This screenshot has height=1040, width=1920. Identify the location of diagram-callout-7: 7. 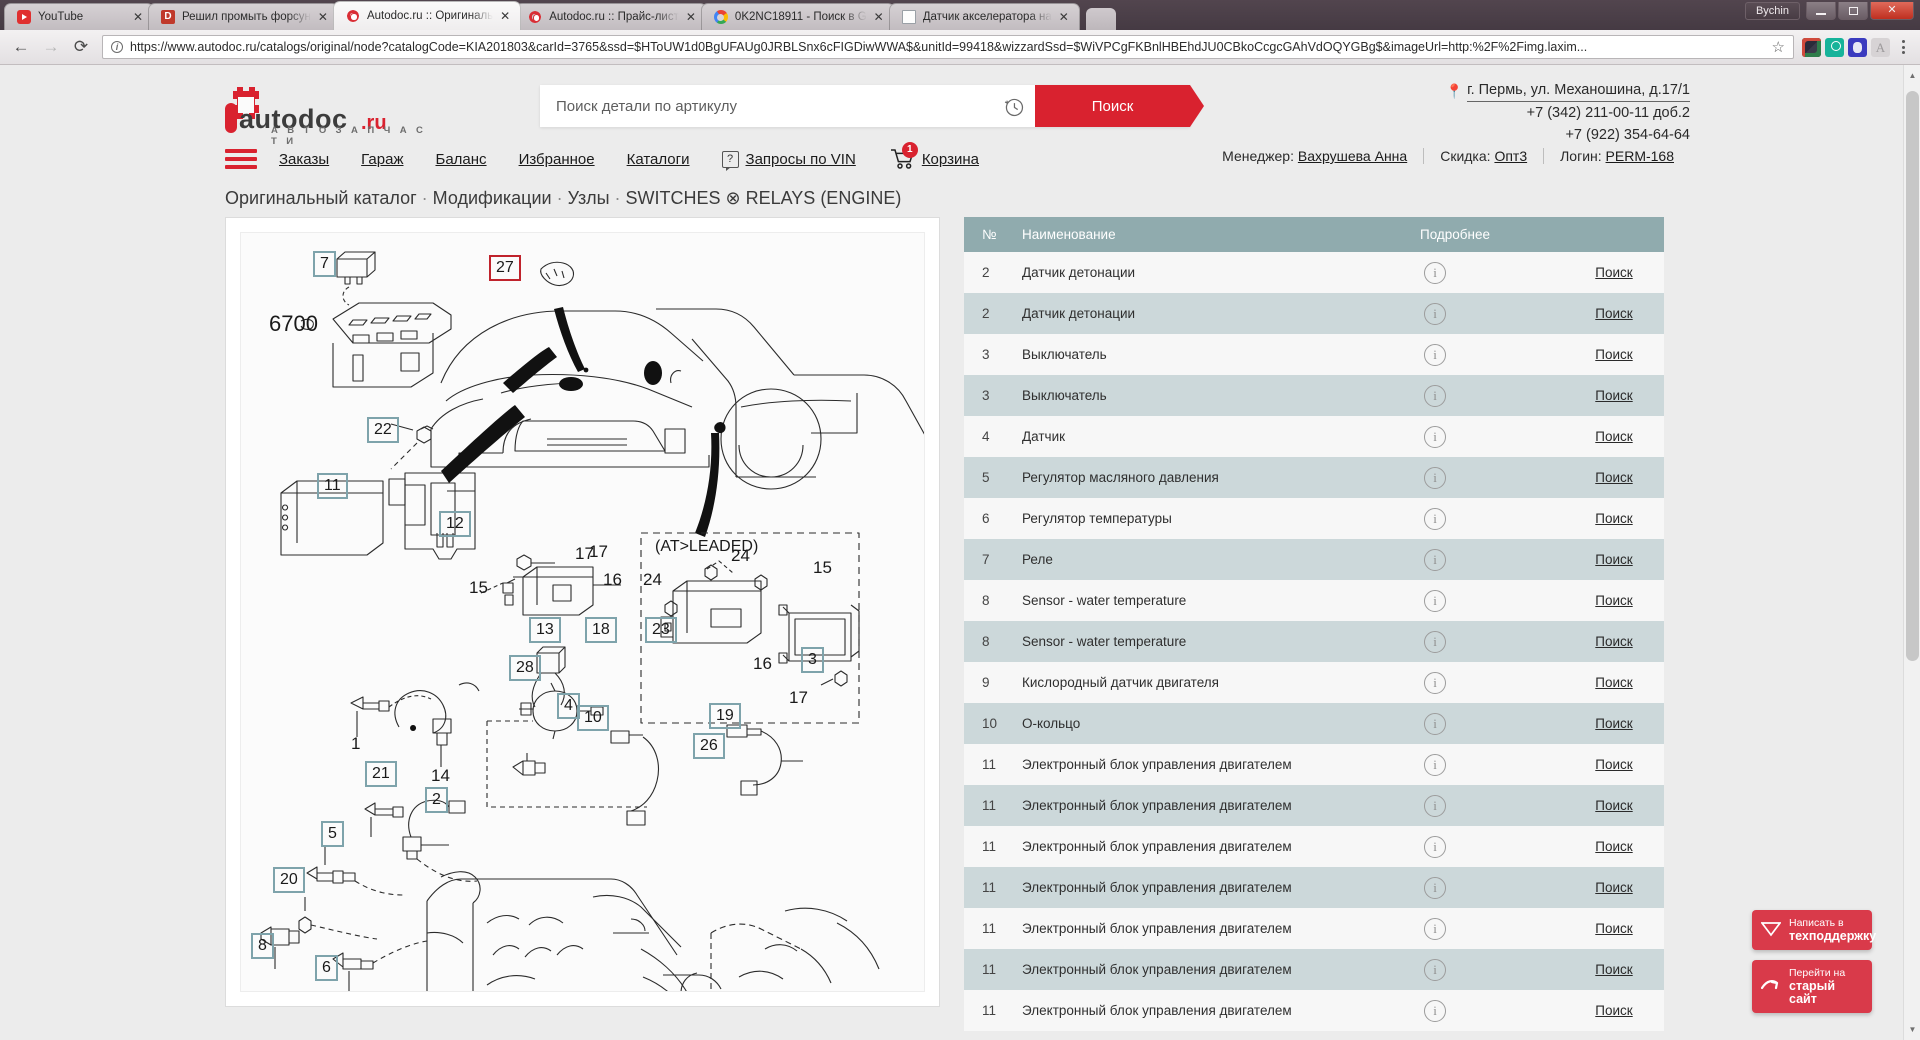
(324, 264).